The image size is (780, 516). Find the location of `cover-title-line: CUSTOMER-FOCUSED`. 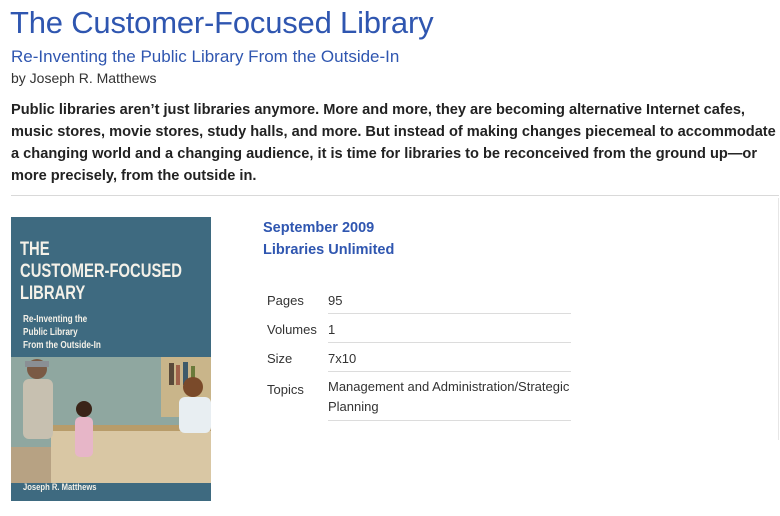

cover-title-line: CUSTOMER-FOCUSED is located at coordinates (101, 271).